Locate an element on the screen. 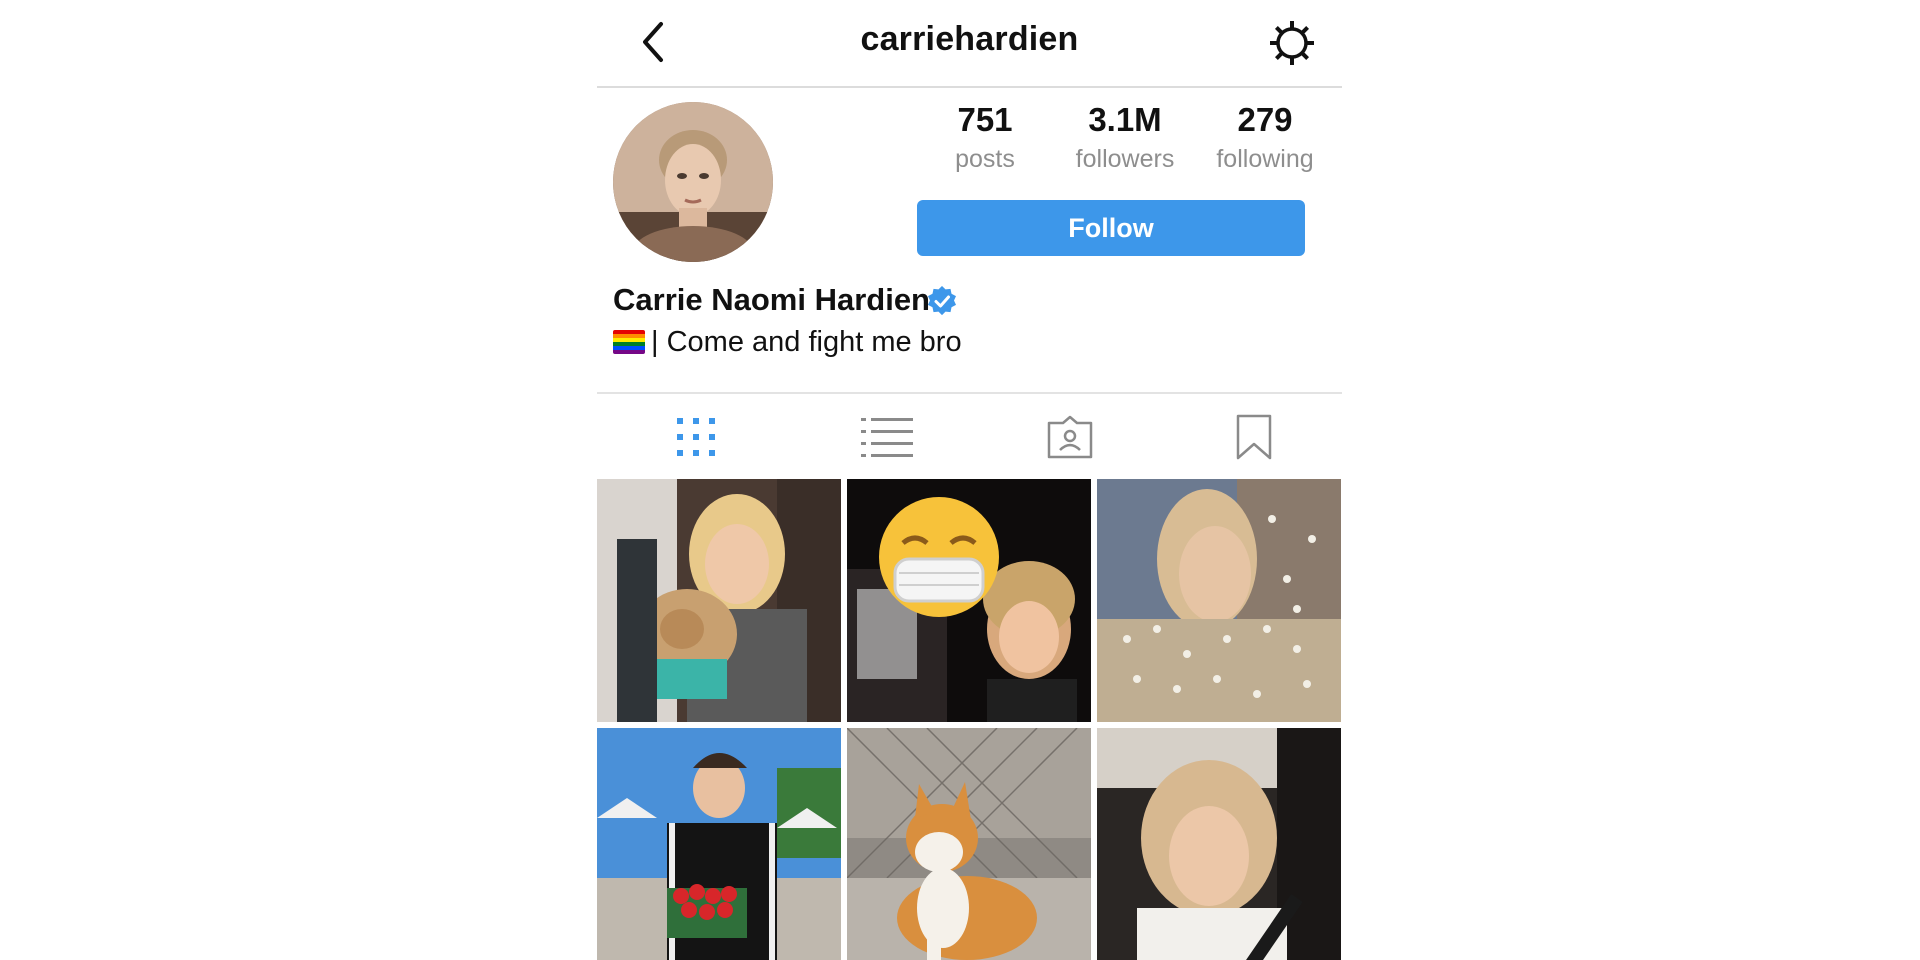 The width and height of the screenshot is (1920, 960). tagged-person-icon is located at coordinates (1070, 437).